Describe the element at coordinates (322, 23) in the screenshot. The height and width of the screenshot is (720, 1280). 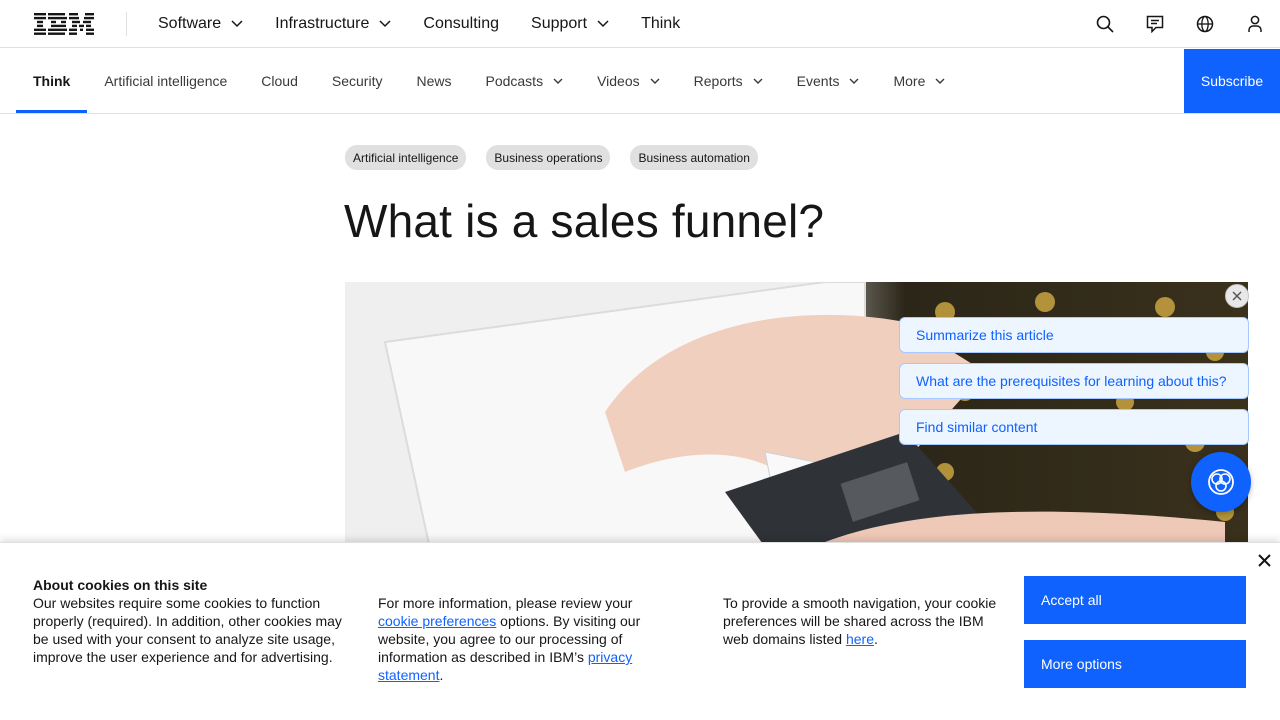
I see `top-nav-label: Infrastructure` at that location.